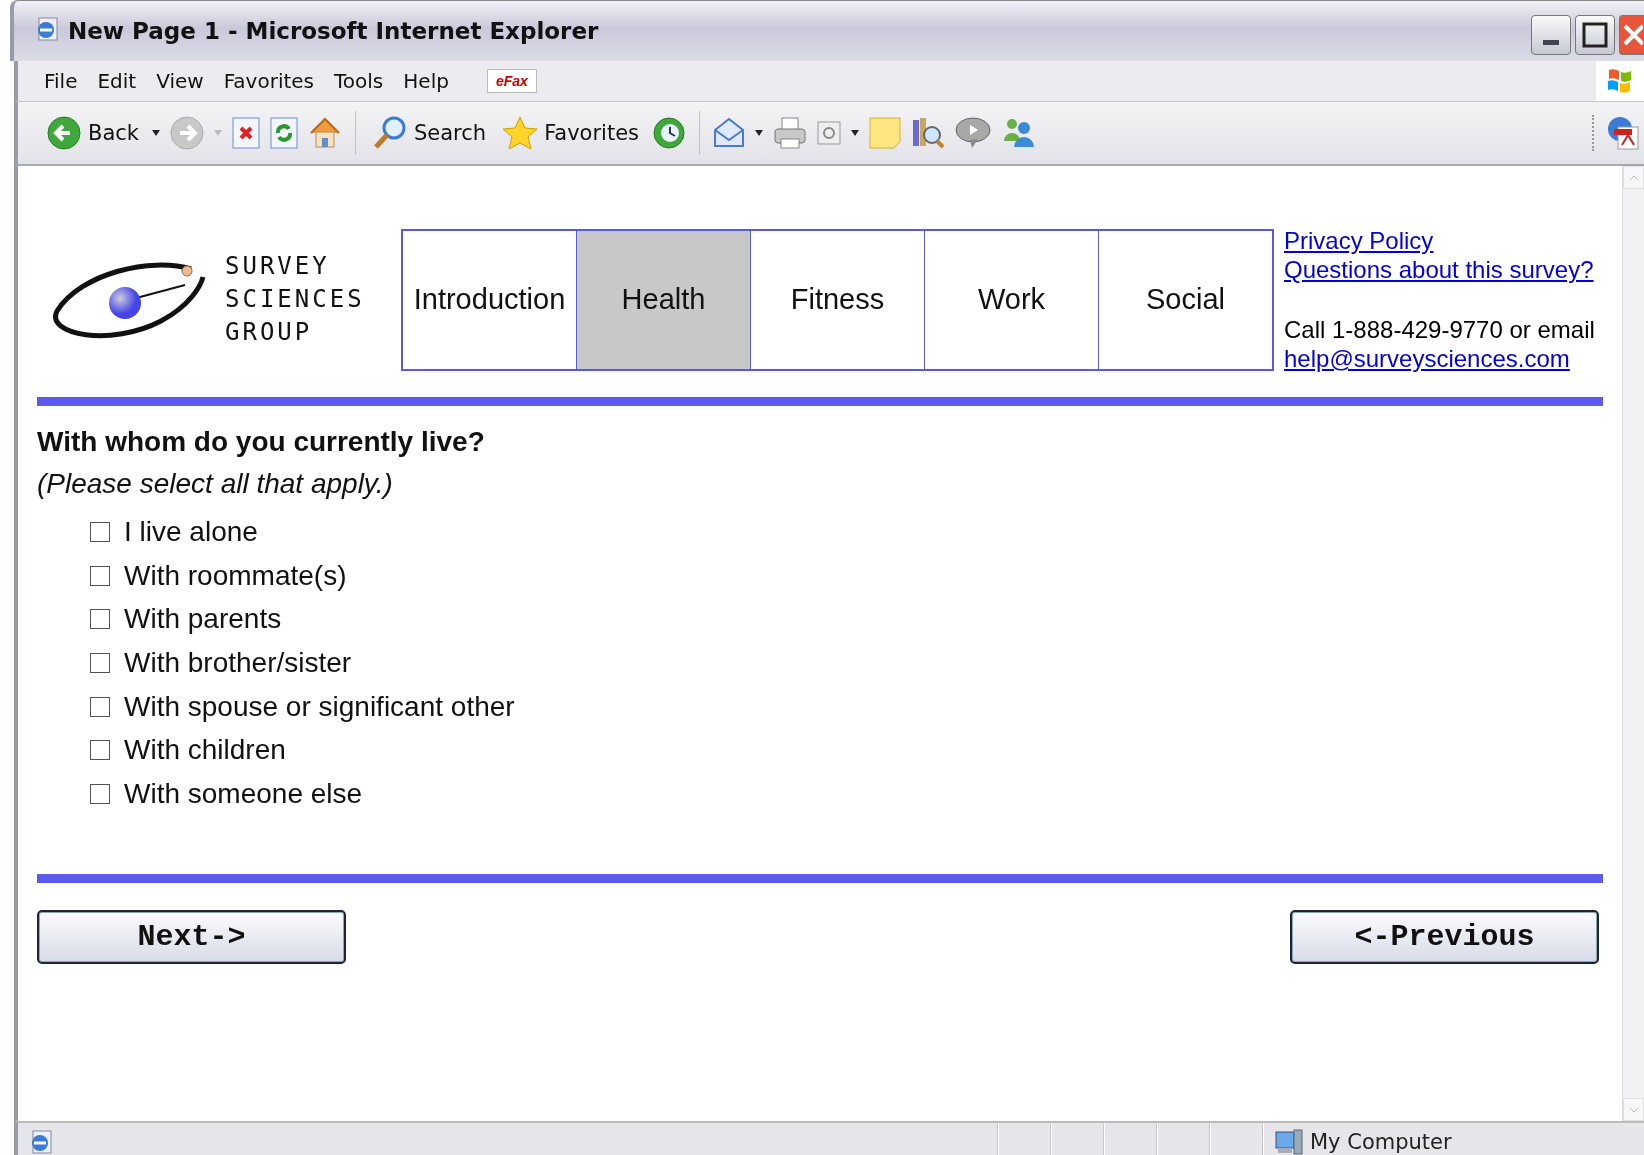 The width and height of the screenshot is (1644, 1155). Describe the element at coordinates (284, 133) in the screenshot. I see `refresh-icon` at that location.